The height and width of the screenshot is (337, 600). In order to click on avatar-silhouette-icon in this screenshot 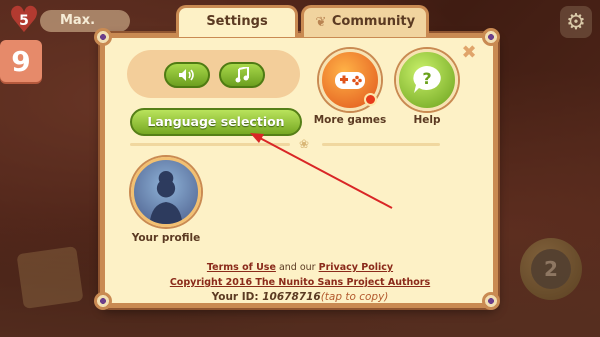, I will do `click(166, 197)`.